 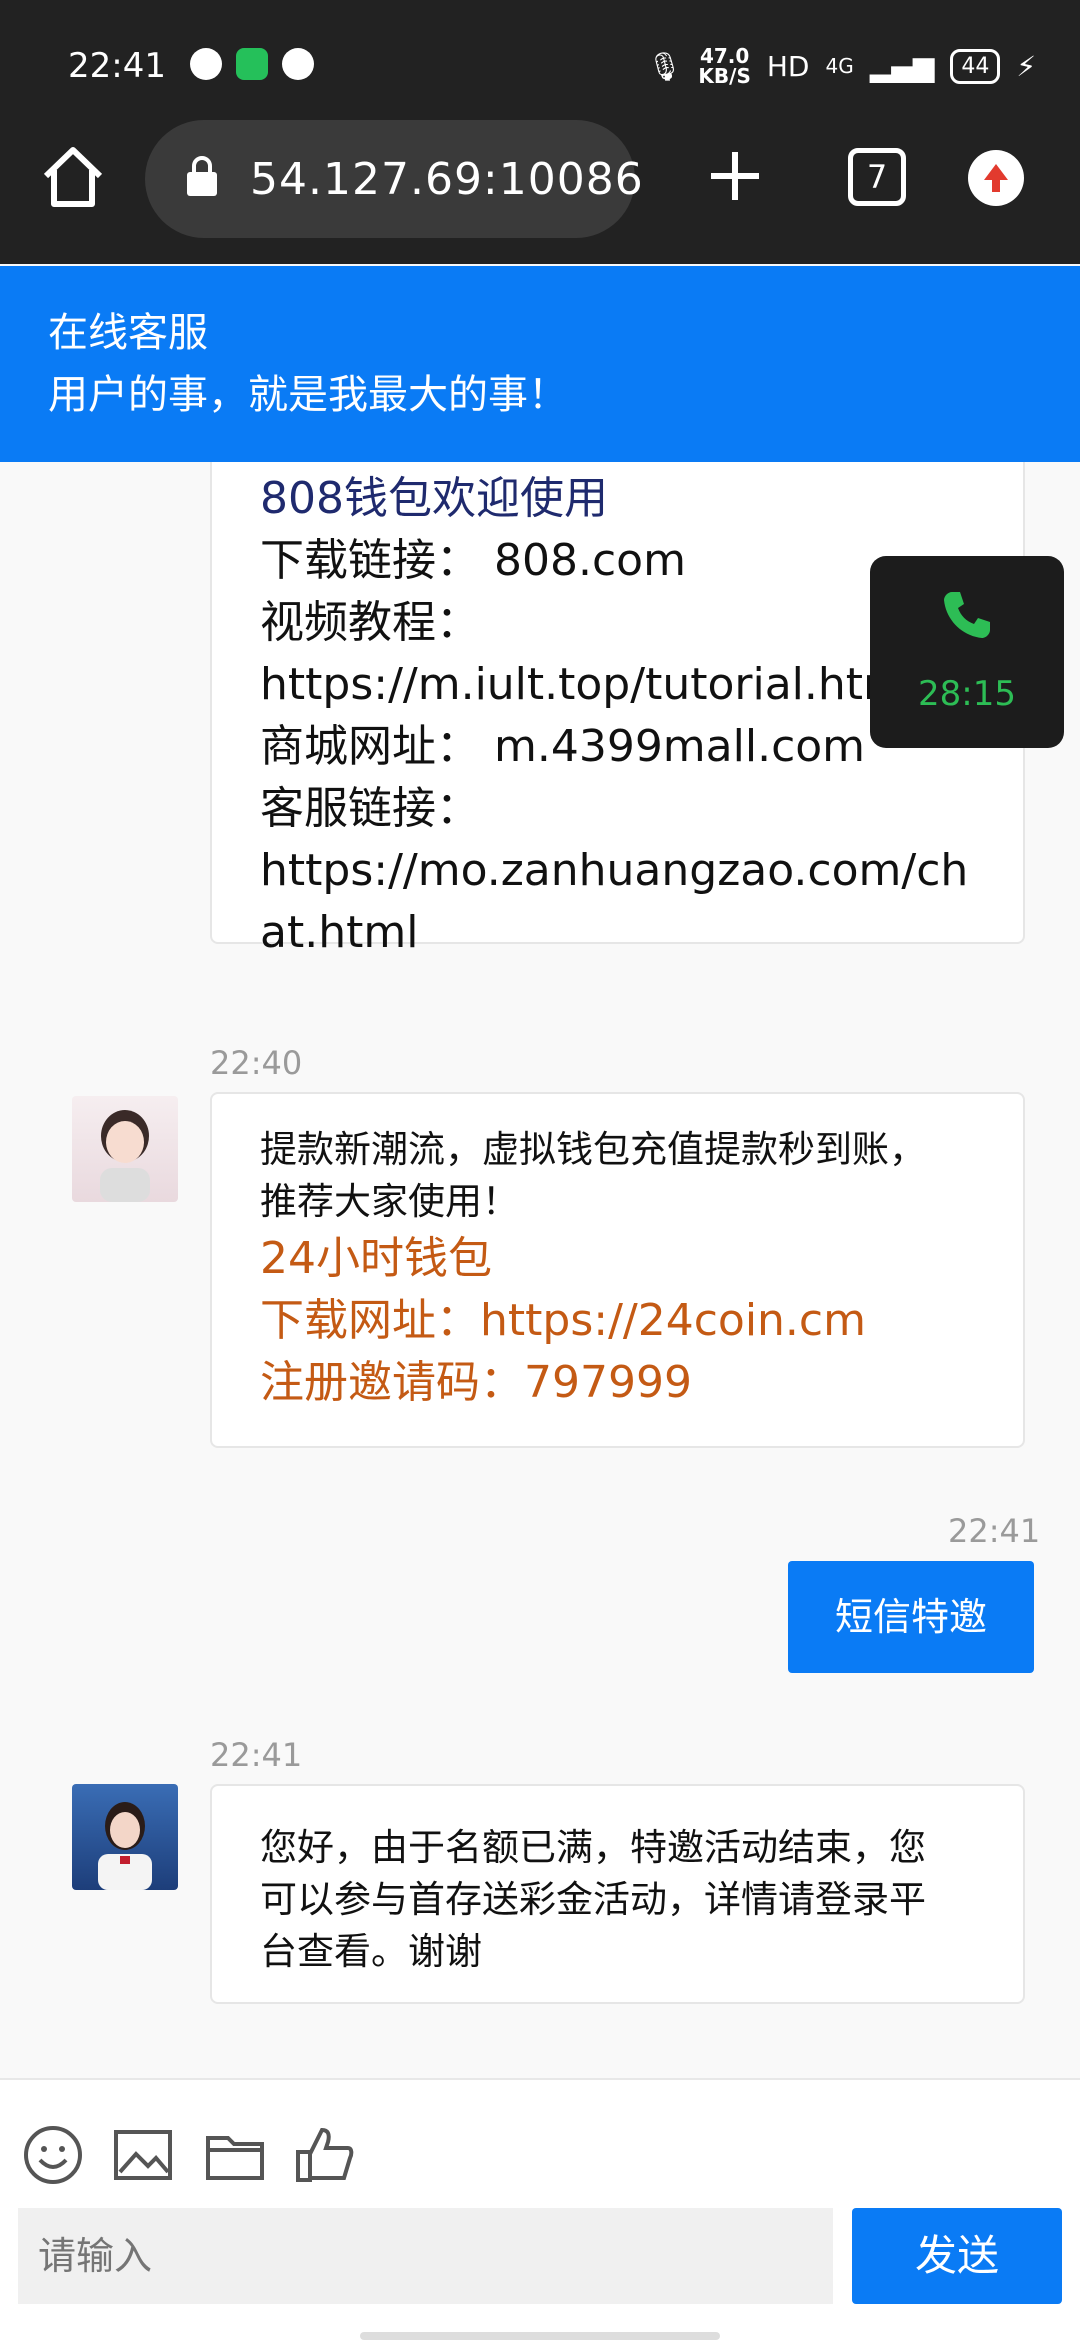 I want to click on status-right: 🎙 47.0 KB/S HD 4G ▂▄▆ 44 ⚡, so click(x=841, y=66).